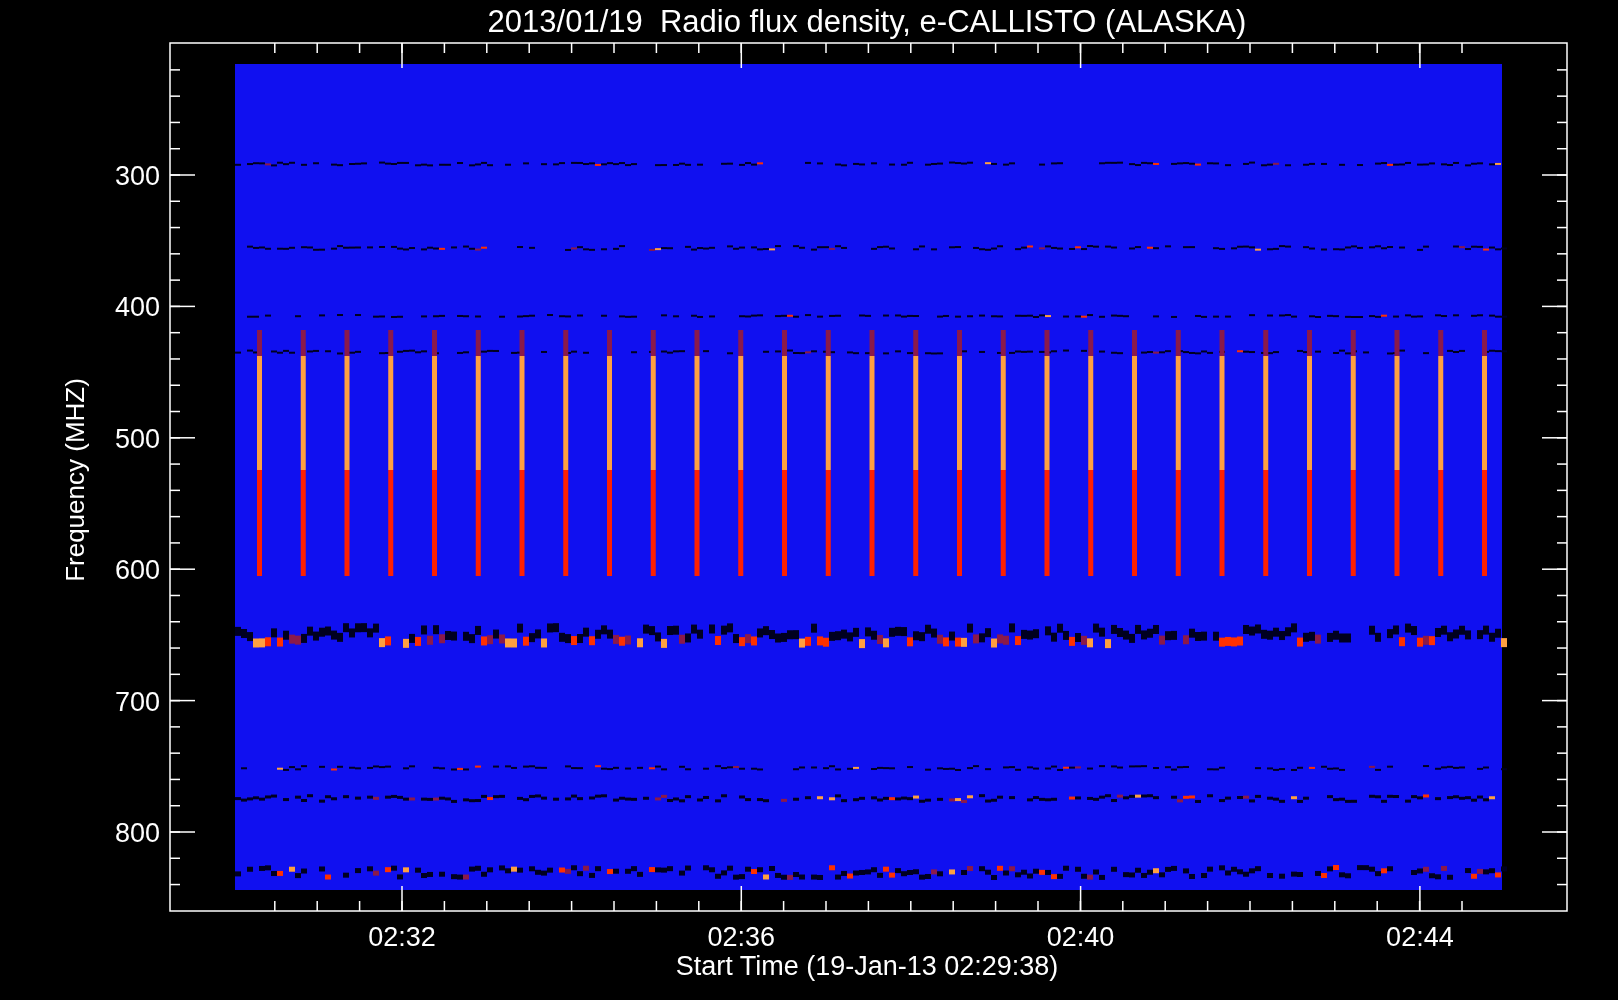 The width and height of the screenshot is (1618, 1000). Describe the element at coordinates (867, 966) in the screenshot. I see `x-axis-label: Start Time (19-Jan-13 02:29:38)` at that location.